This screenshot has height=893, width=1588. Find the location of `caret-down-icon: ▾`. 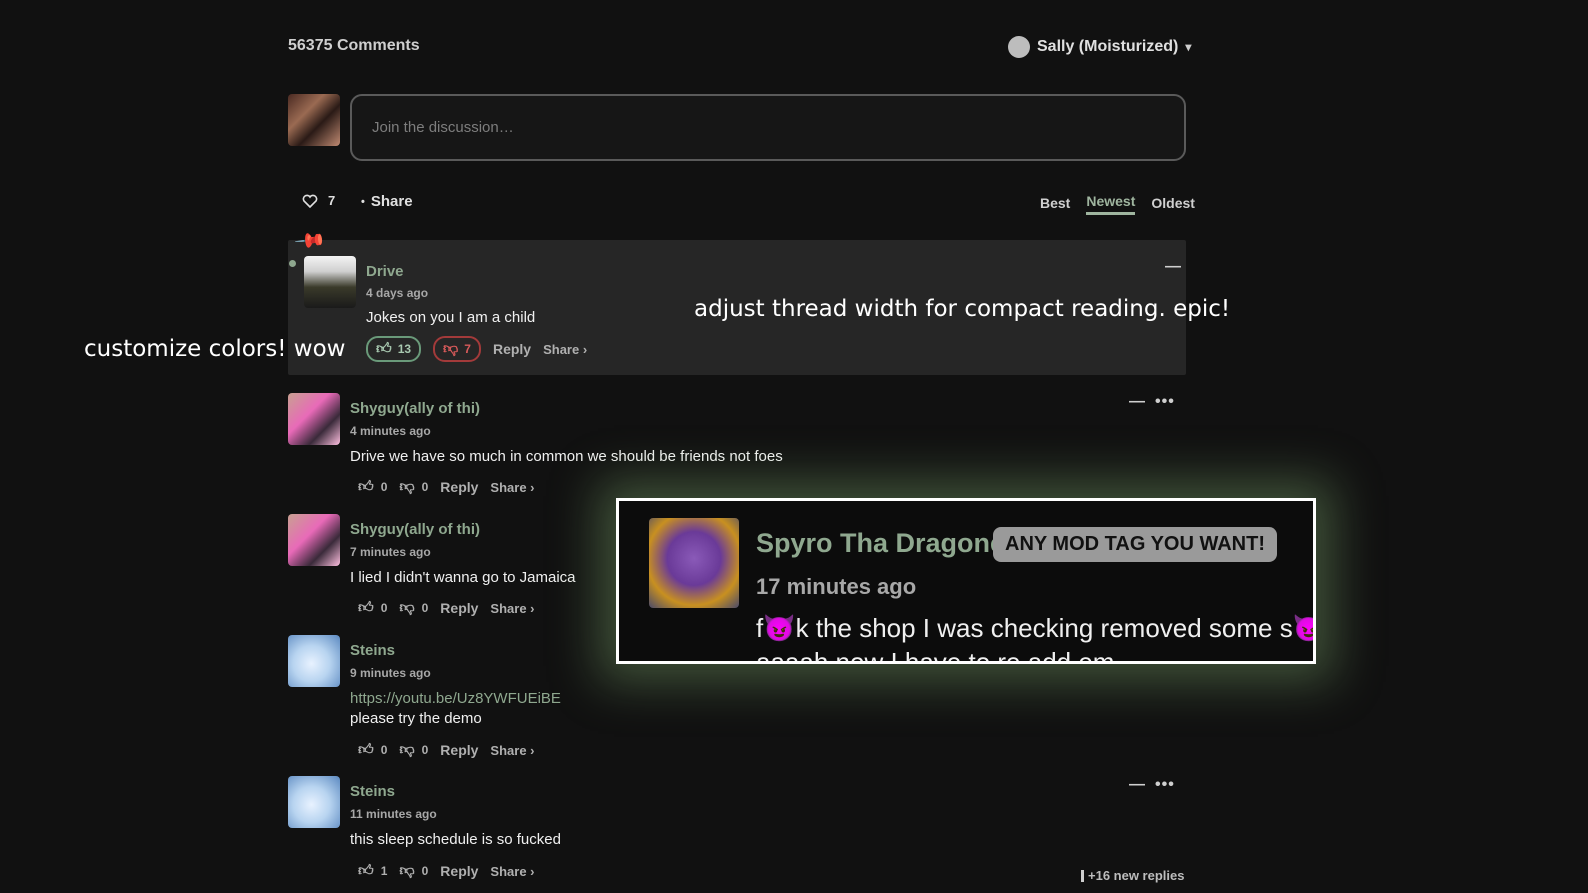

caret-down-icon: ▾ is located at coordinates (1188, 47).